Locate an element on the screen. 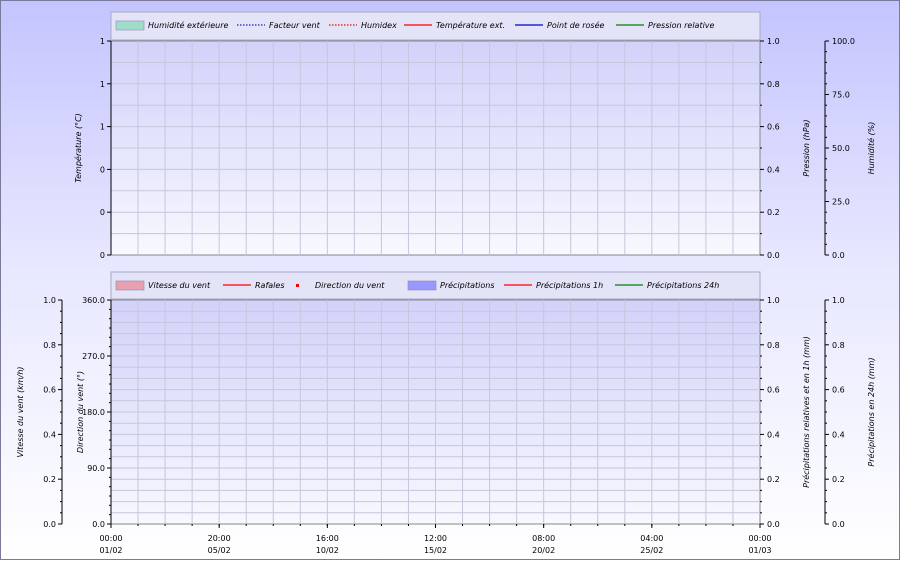 This screenshot has width=900, height=565. x-tick-date-label: 01/02 is located at coordinates (110, 550).